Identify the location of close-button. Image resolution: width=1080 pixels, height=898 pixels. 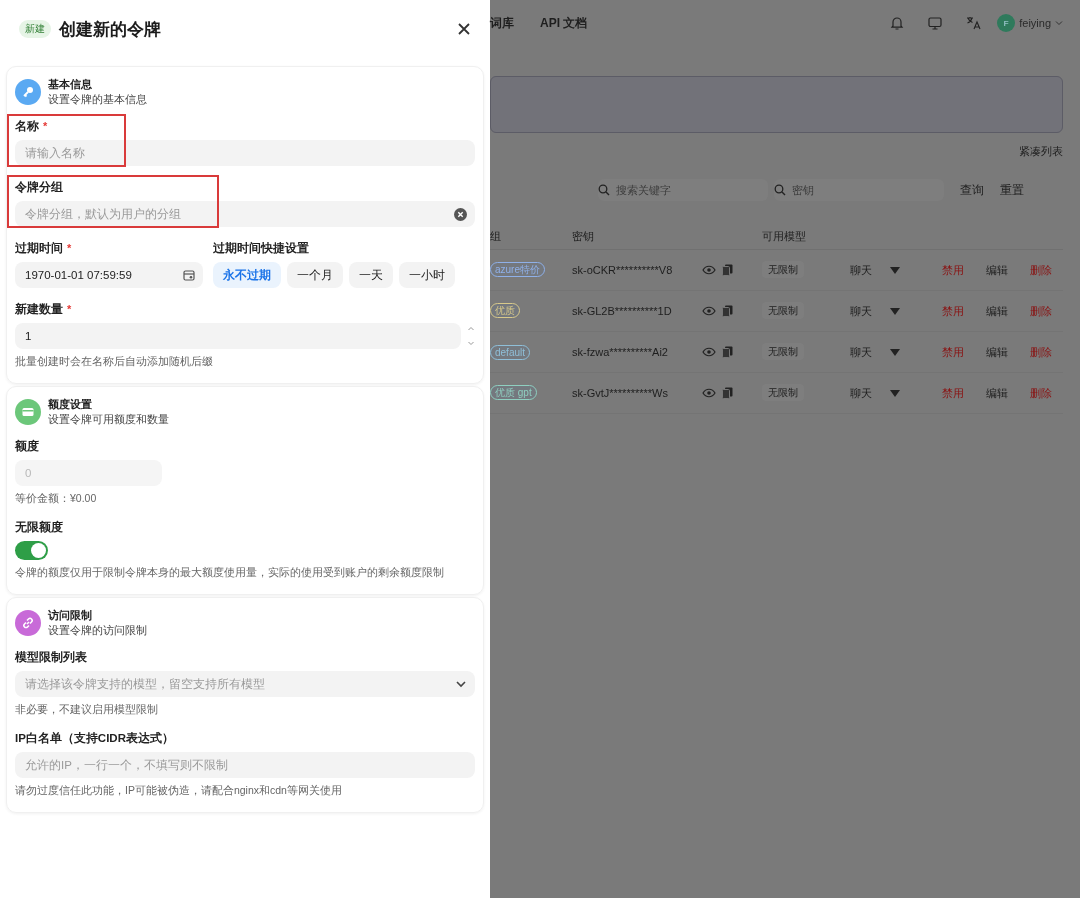
(464, 29).